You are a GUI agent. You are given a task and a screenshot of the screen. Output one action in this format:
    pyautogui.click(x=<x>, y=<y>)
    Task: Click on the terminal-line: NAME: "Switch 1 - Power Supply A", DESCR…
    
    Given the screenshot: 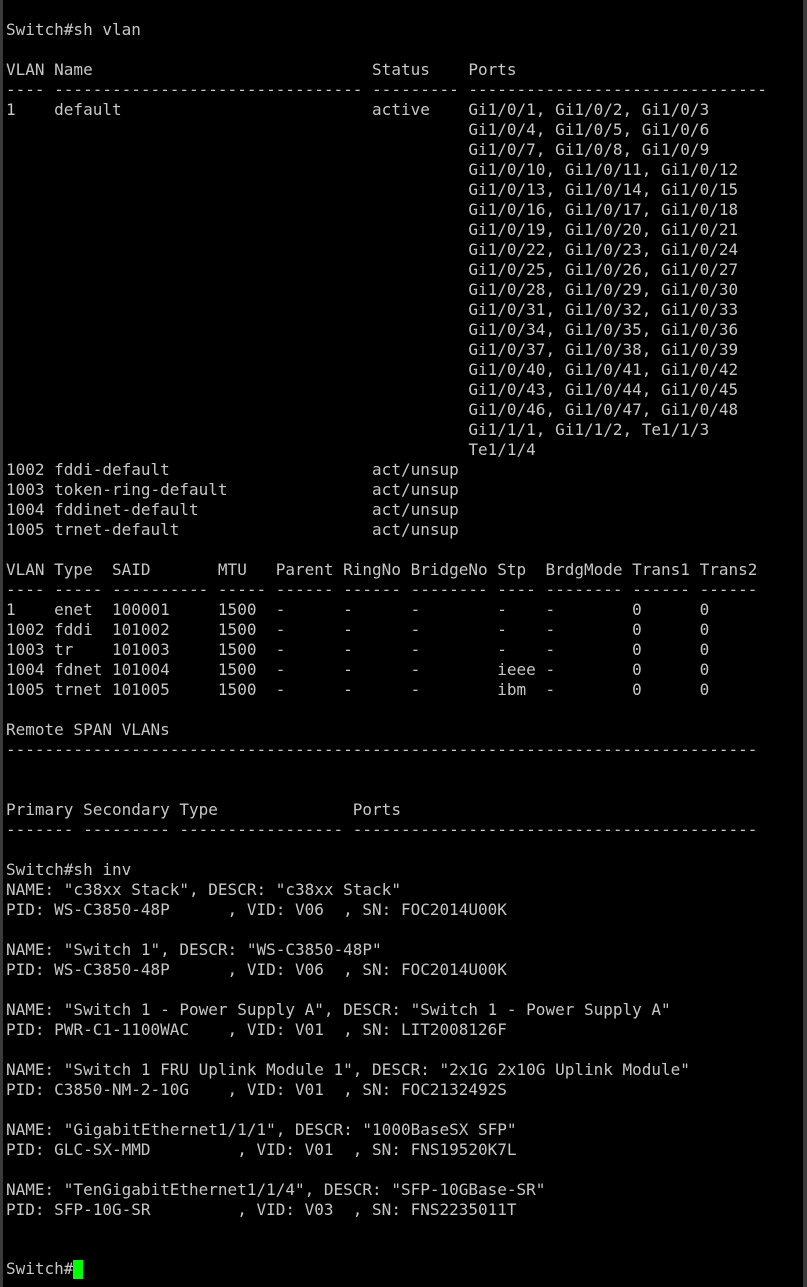 What is the action you would take?
    pyautogui.click(x=338, y=1009)
    